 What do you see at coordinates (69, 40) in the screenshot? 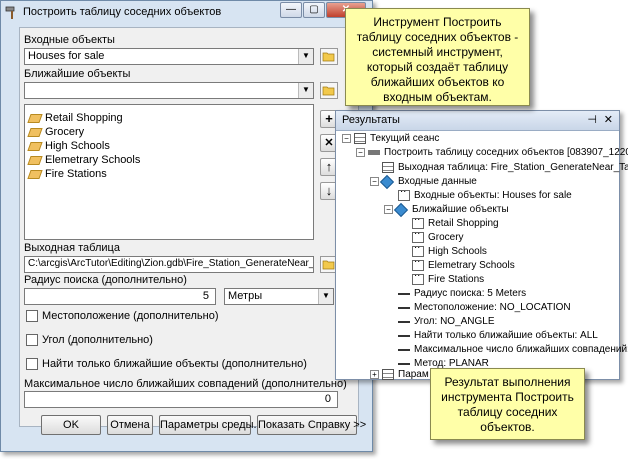
I see `input-features-label: Входные объекты` at bounding box center [69, 40].